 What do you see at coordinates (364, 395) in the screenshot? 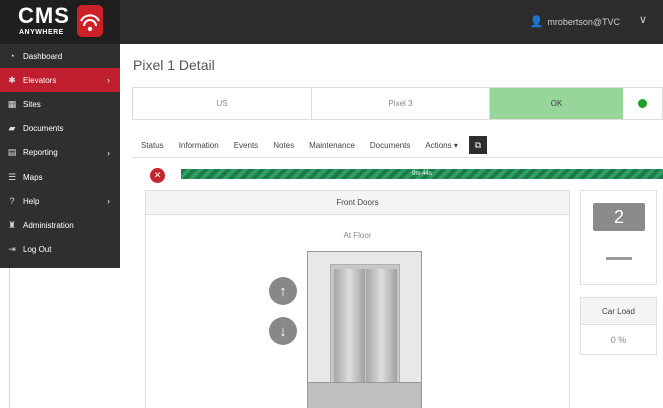
I see `elevator-floor` at bounding box center [364, 395].